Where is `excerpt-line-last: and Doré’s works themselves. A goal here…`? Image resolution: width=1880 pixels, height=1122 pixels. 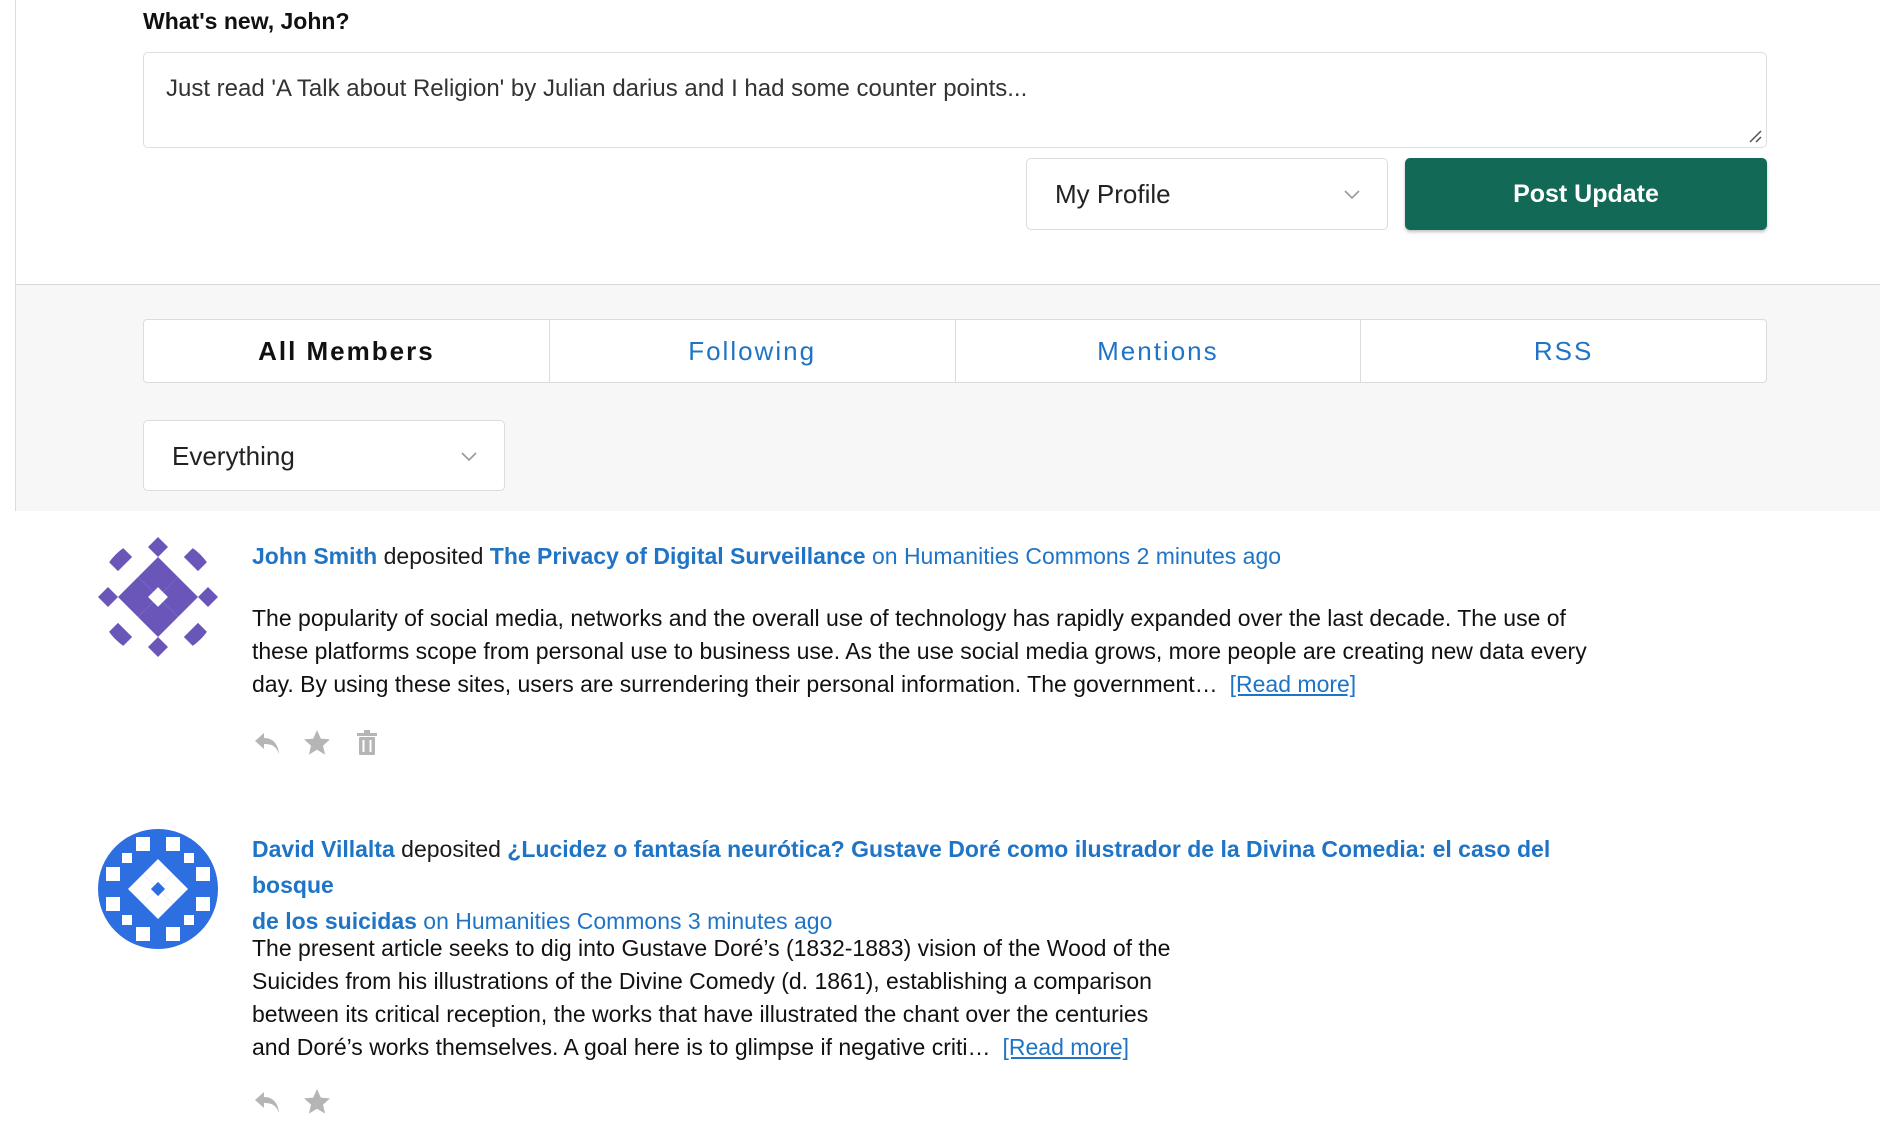
excerpt-line-last: and Doré’s works themselves. A goal here… is located at coordinates (691, 1047).